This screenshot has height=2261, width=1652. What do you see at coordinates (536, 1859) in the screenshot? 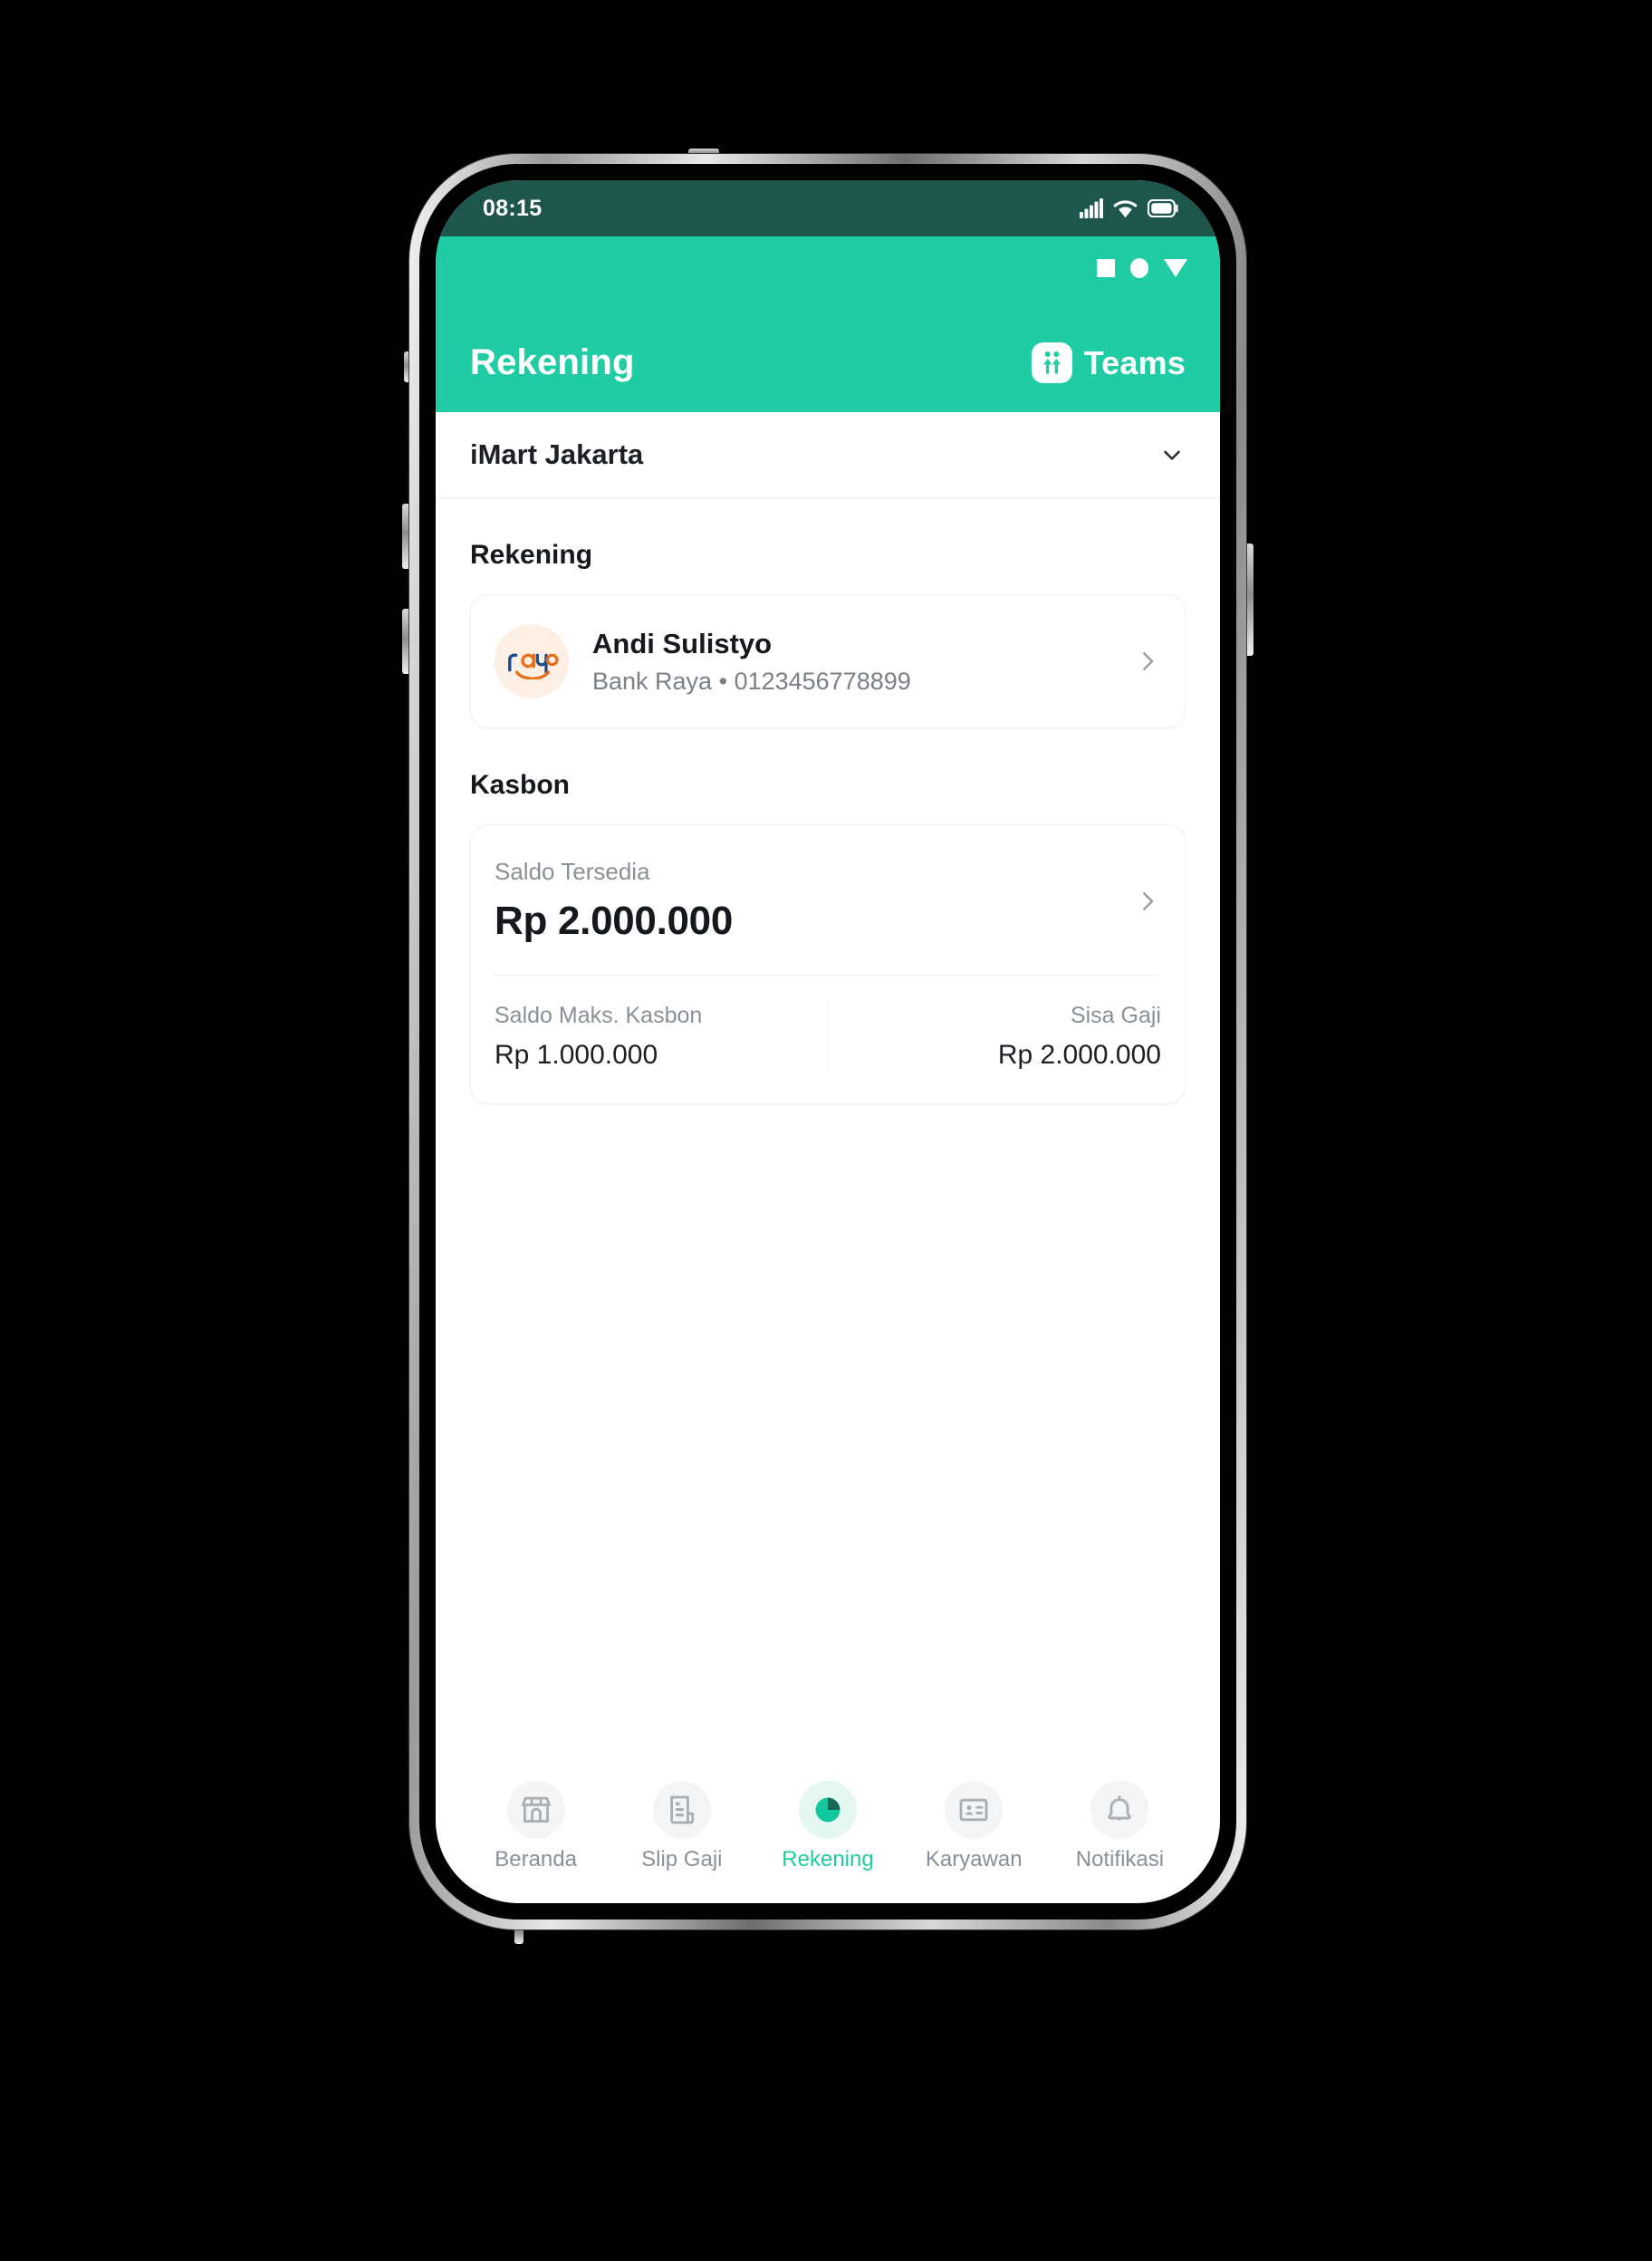
I see `tab-beranda-label: Beranda` at bounding box center [536, 1859].